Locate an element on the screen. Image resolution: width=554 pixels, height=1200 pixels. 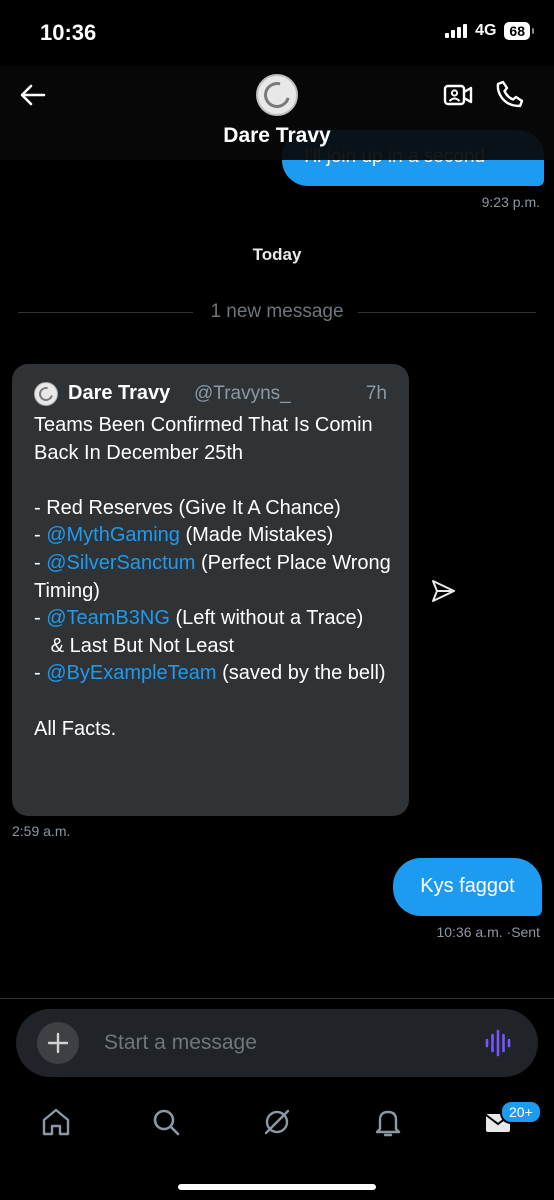
back-arrow-icon is located at coordinates (33, 95).